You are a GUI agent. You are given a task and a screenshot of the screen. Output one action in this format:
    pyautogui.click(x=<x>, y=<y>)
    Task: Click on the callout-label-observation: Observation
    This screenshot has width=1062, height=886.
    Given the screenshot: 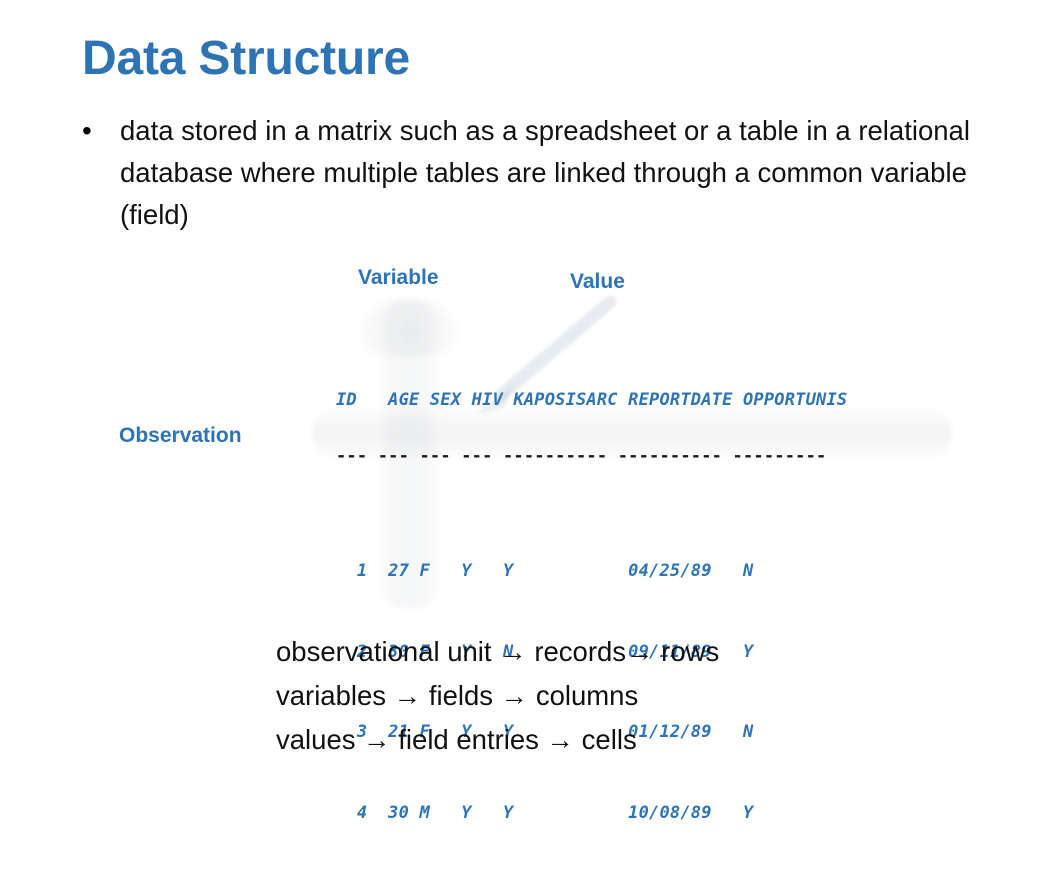 What is the action you would take?
    pyautogui.click(x=180, y=435)
    